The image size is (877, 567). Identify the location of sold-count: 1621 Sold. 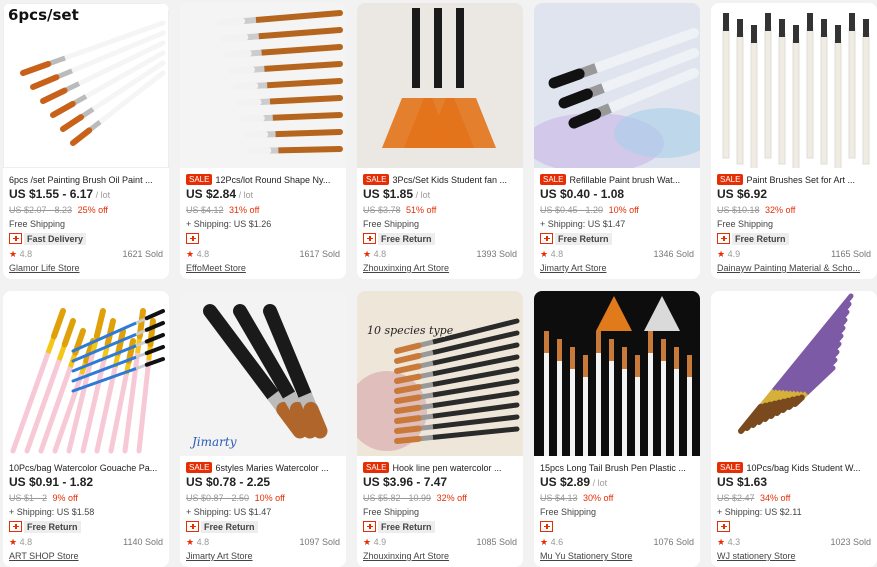
(142, 254).